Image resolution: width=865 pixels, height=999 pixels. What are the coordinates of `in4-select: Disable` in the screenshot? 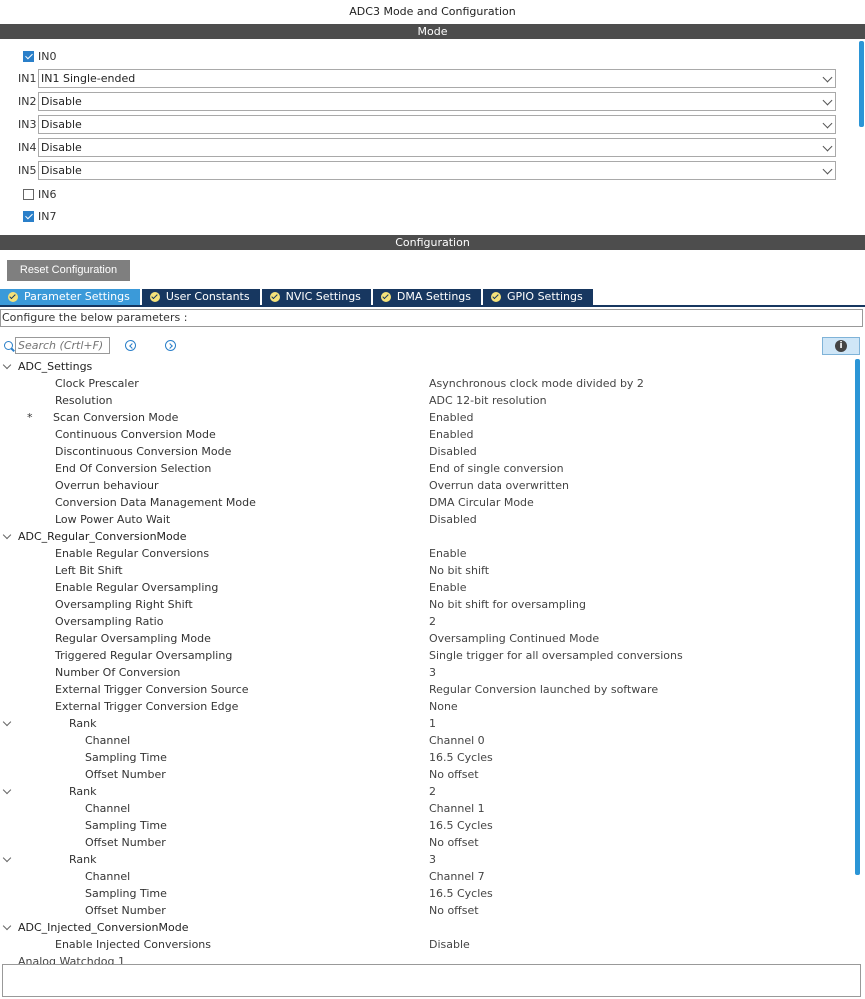 It's located at (437, 147).